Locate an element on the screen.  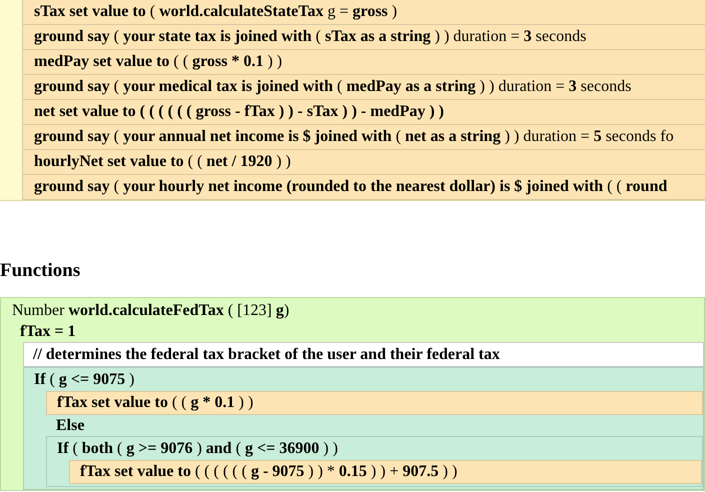
code-statement: medPay set value to ( ( gross * 0.1 ) ) is located at coordinates (363, 62).